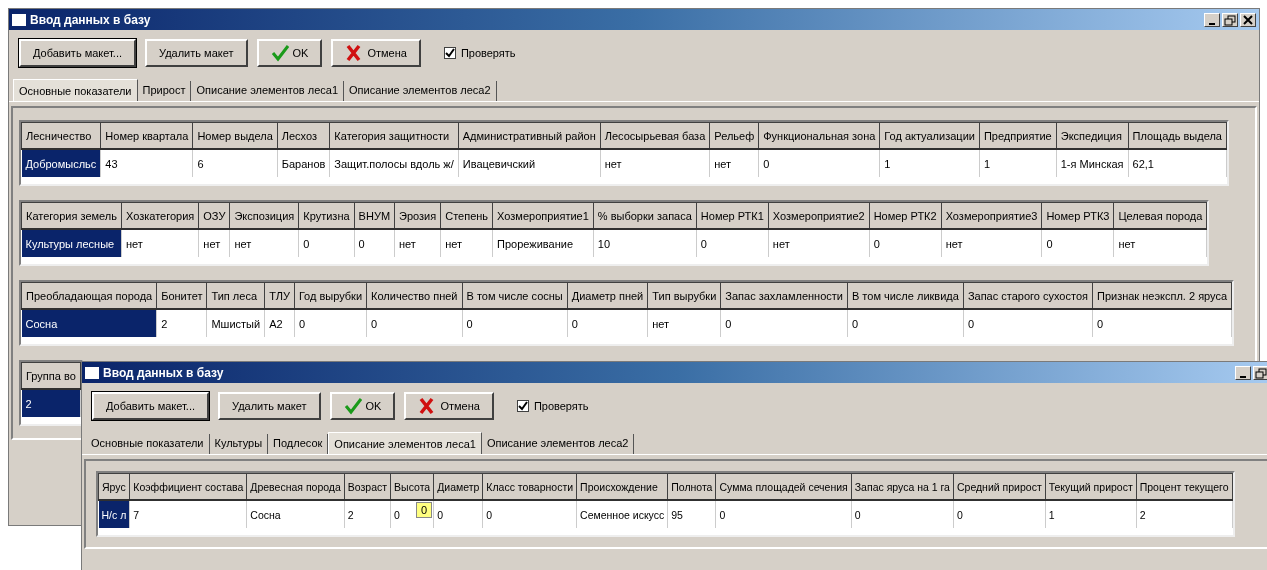  What do you see at coordinates (558, 444) in the screenshot?
I see `tab: Описание элементов леса2` at bounding box center [558, 444].